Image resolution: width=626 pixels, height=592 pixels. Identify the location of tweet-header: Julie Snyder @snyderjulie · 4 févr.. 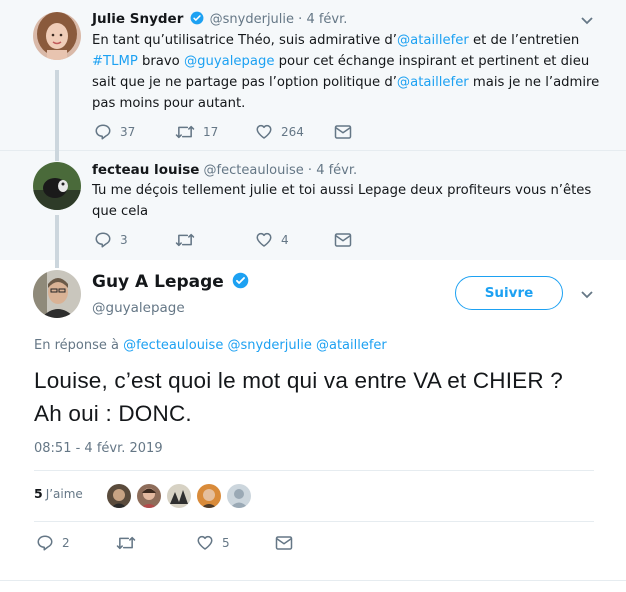
(219, 20).